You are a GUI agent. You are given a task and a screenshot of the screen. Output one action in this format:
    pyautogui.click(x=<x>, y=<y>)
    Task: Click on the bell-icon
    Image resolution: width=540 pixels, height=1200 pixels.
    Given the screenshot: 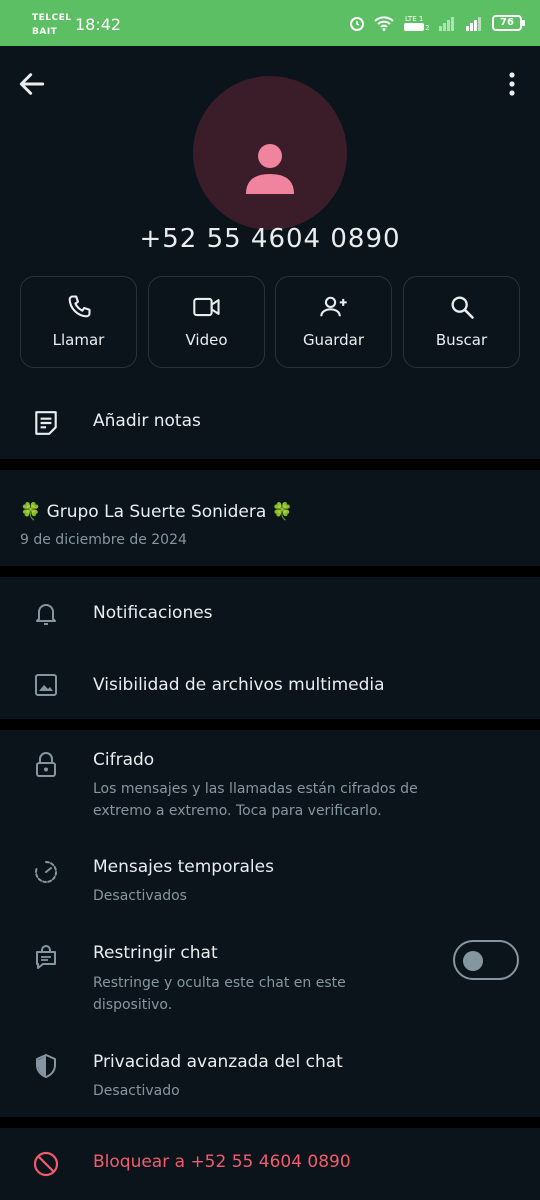 What is the action you would take?
    pyautogui.click(x=46, y=614)
    